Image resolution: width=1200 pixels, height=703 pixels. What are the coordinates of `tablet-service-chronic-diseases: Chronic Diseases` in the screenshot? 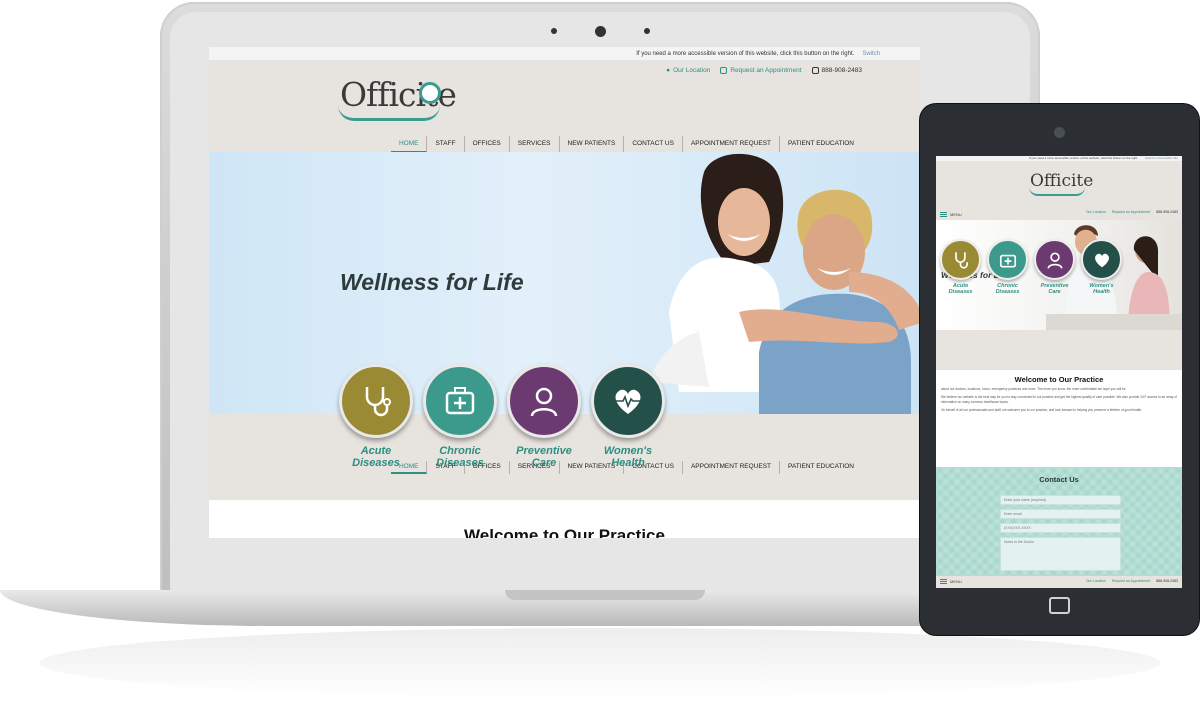 It's located at (1007, 267).